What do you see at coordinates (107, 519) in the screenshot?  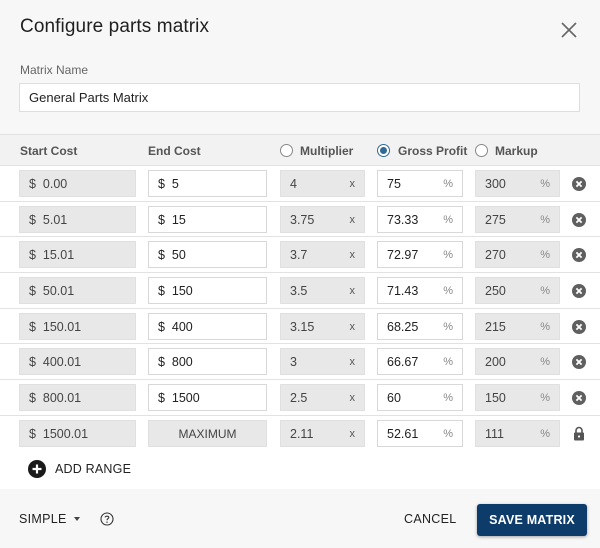 I see `help-icon` at bounding box center [107, 519].